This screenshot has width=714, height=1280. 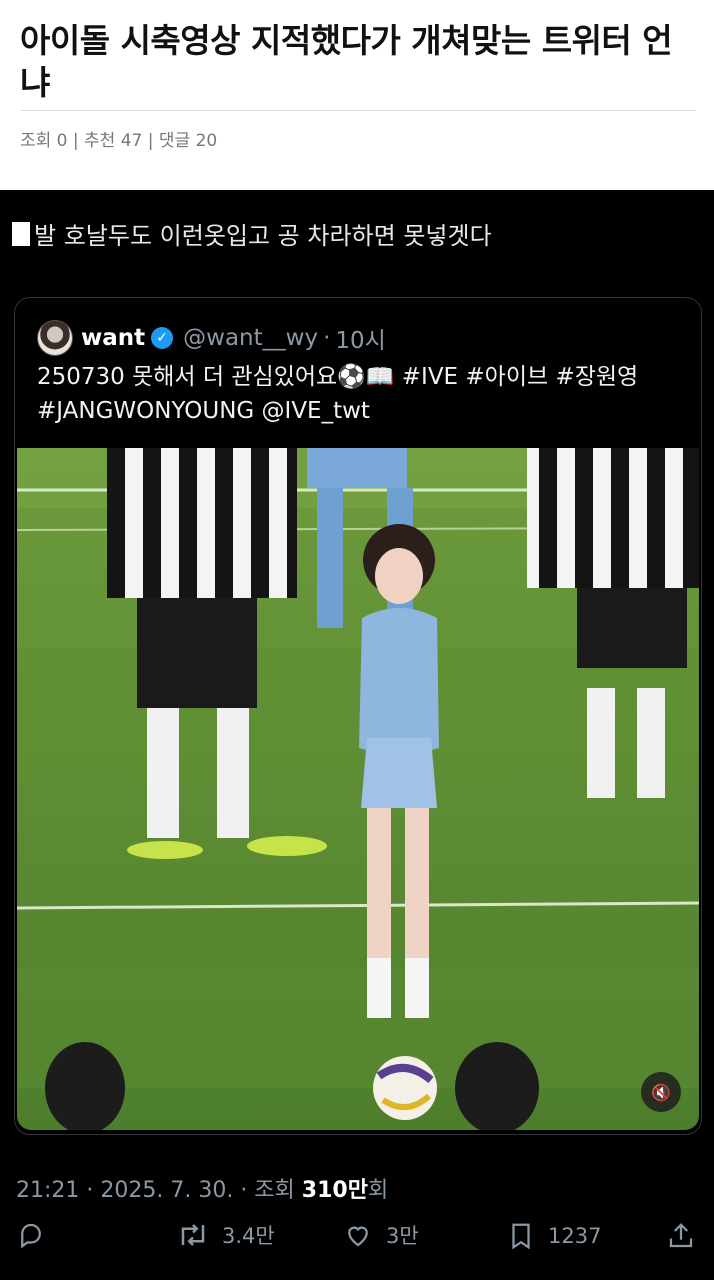 What do you see at coordinates (55, 338) in the screenshot?
I see `avatar` at bounding box center [55, 338].